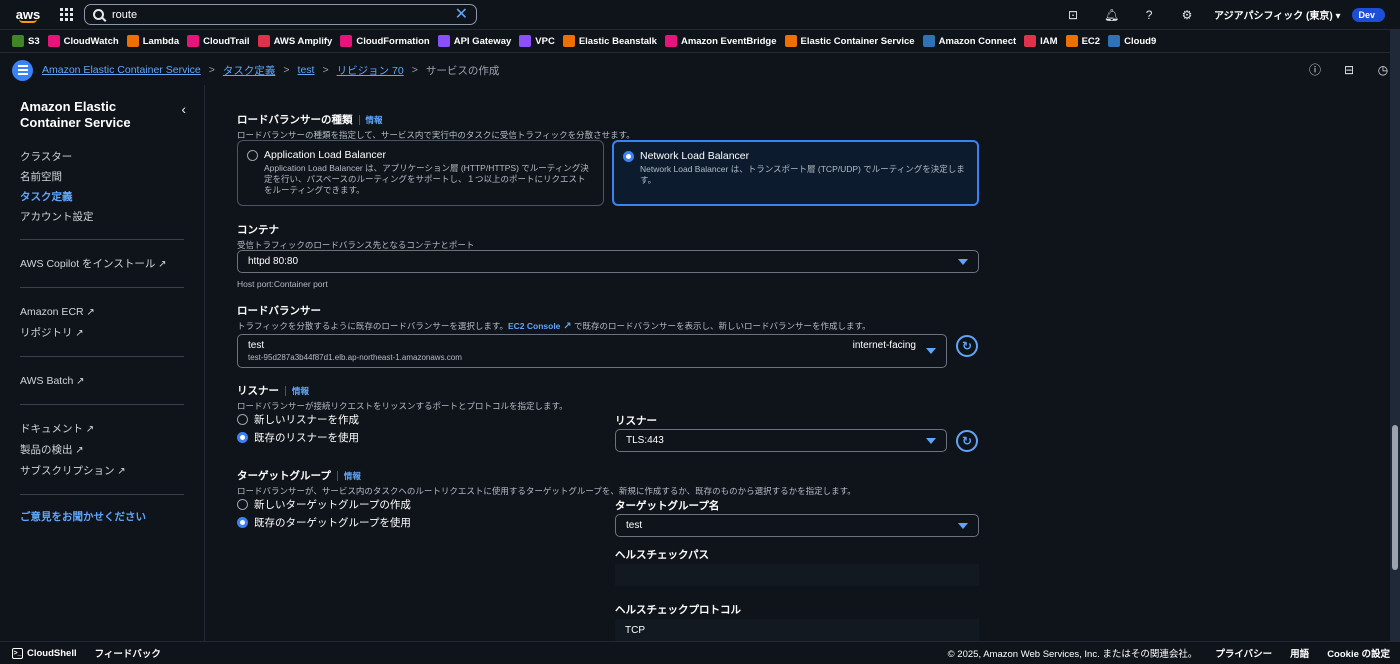 The image size is (1400, 664). What do you see at coordinates (1349, 70) in the screenshot?
I see `split-panel-icon: ⊟` at bounding box center [1349, 70].